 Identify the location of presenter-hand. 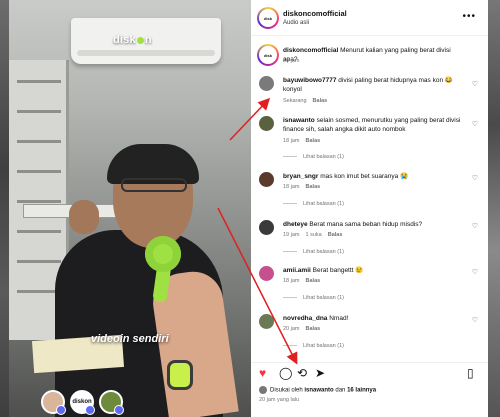
(84, 217).